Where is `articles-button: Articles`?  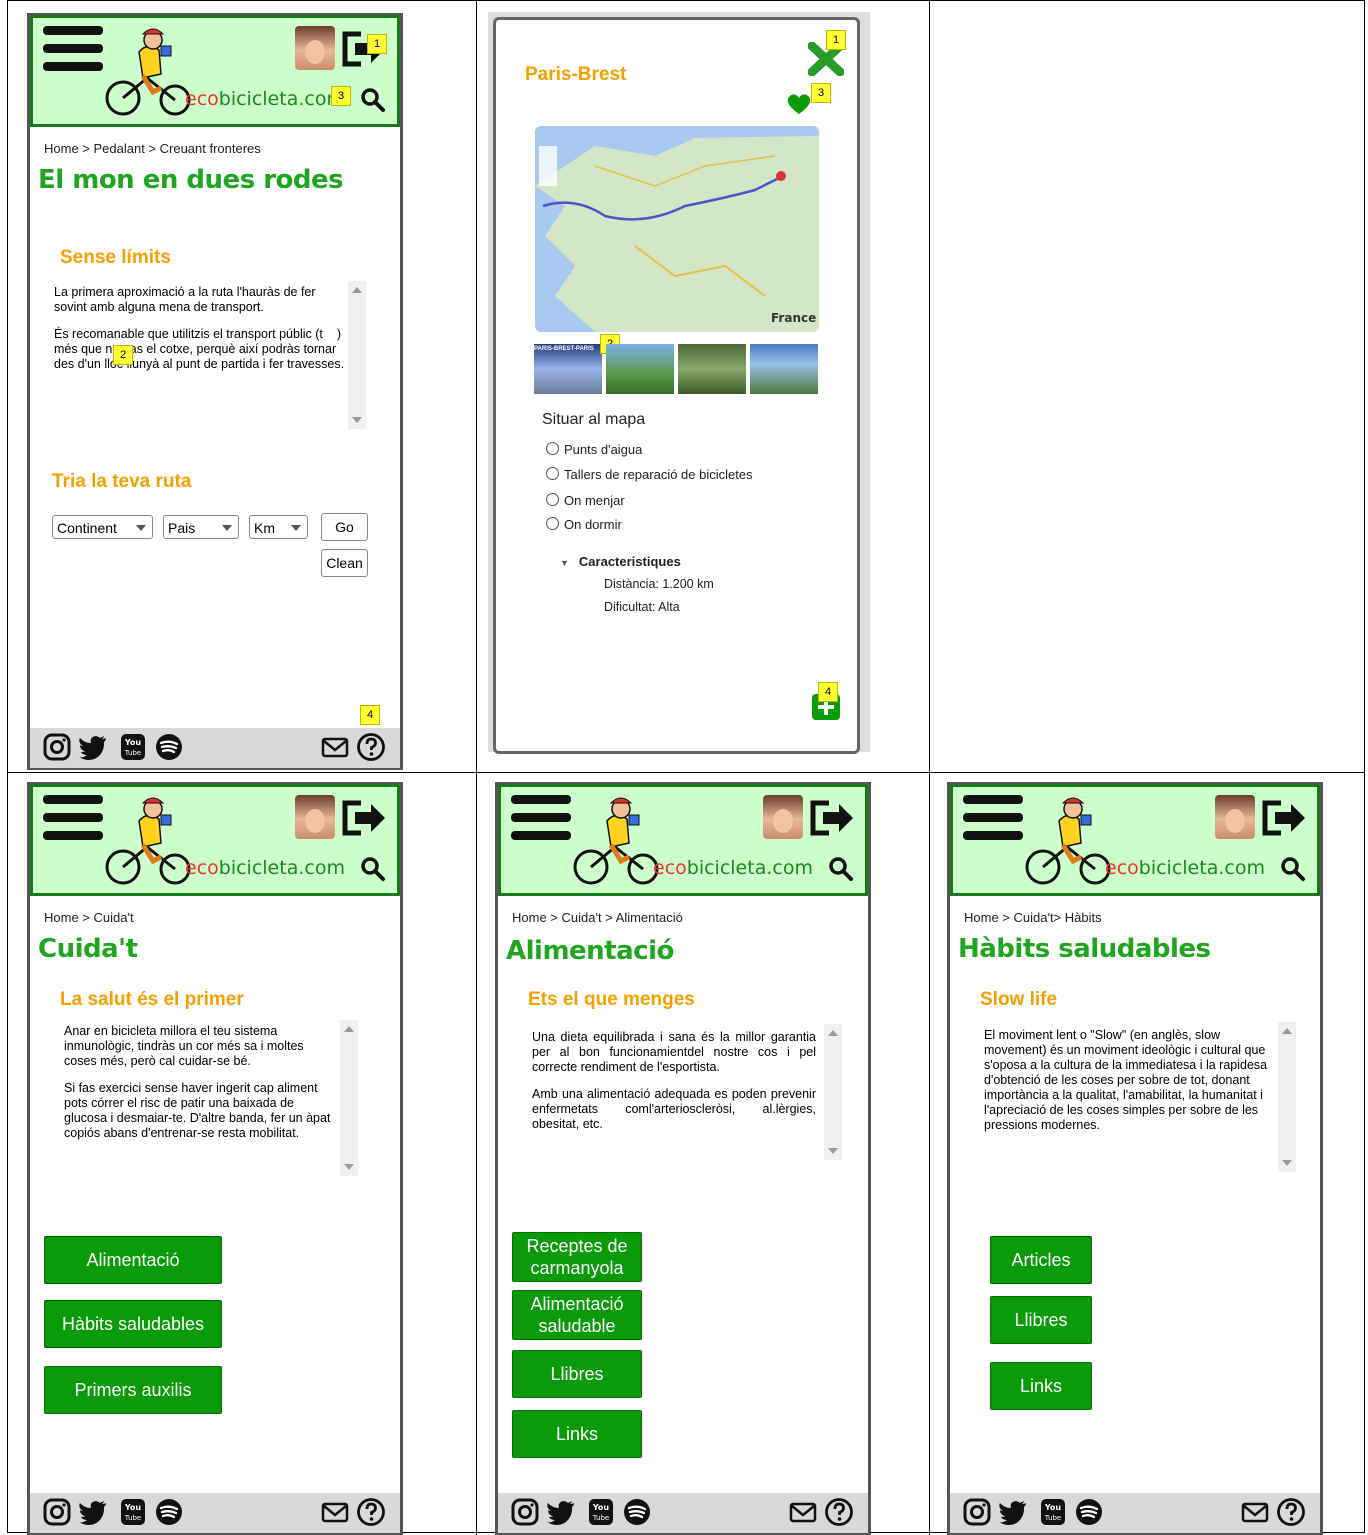
articles-button: Articles is located at coordinates (1041, 1260).